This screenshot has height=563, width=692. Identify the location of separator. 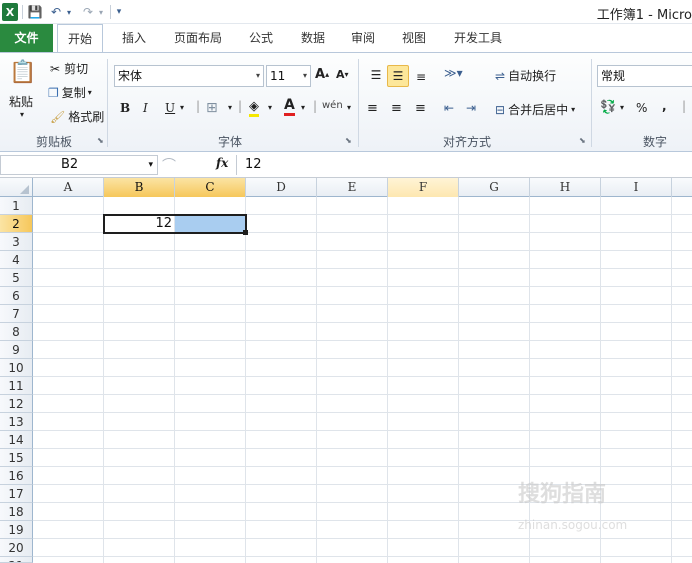
(110, 12).